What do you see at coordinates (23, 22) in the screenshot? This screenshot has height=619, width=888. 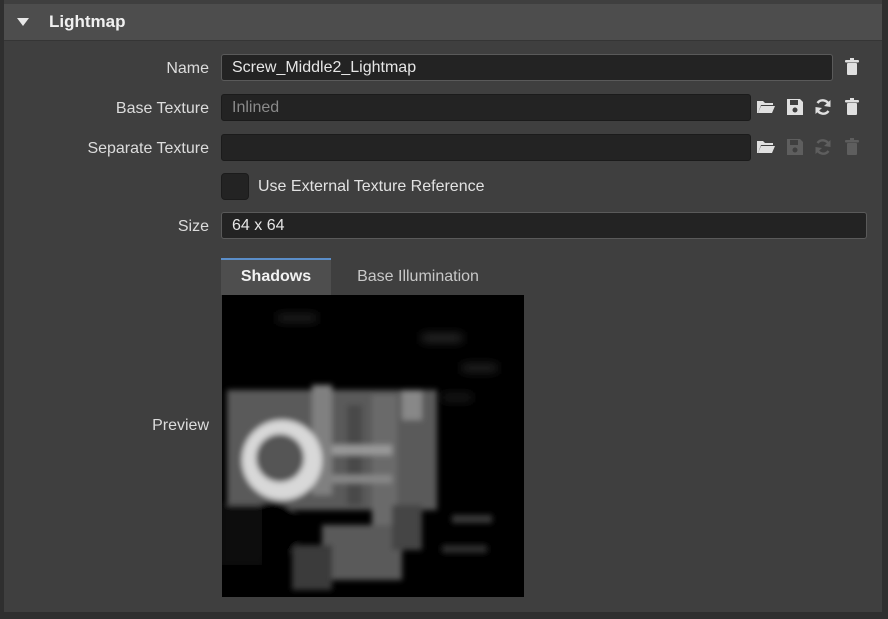 I see `collapse-arrow-icon` at bounding box center [23, 22].